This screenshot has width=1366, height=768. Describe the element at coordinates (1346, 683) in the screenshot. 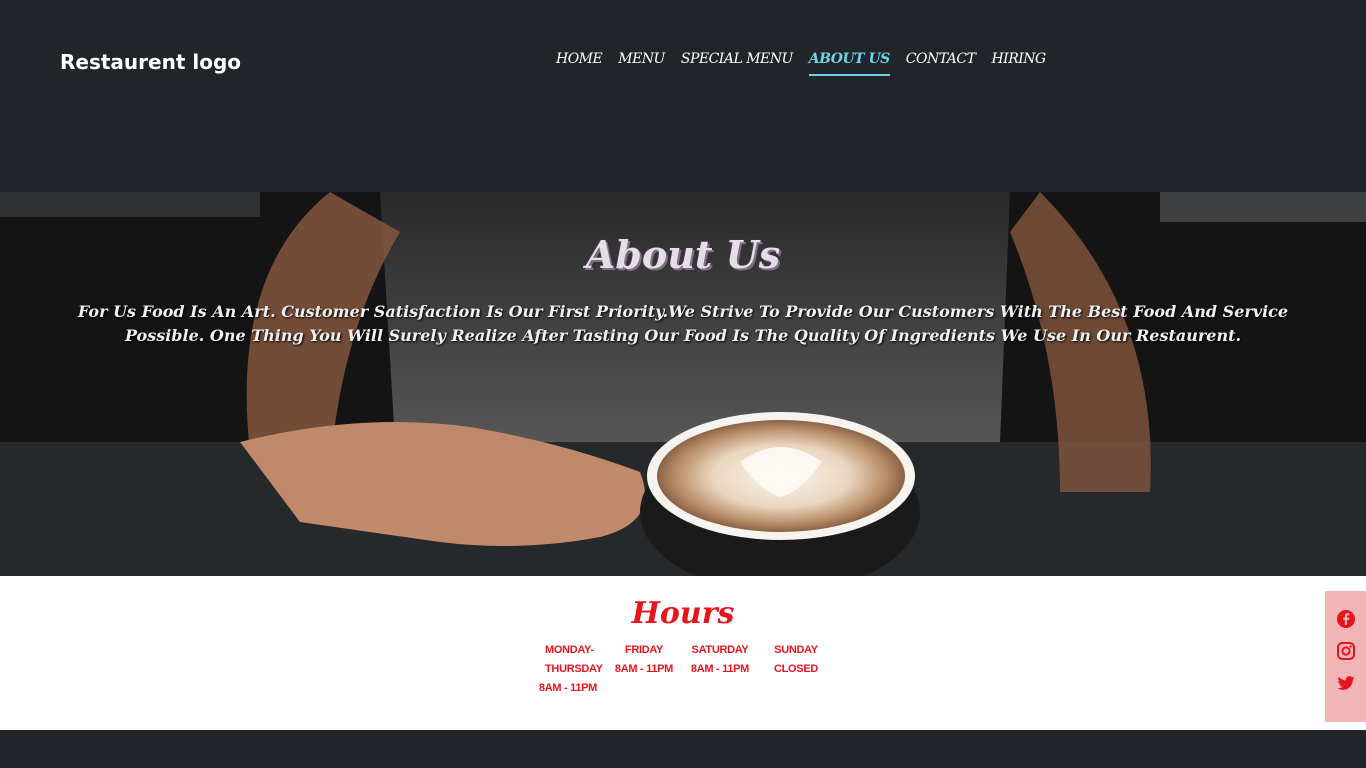

I see `twitter-icon` at that location.